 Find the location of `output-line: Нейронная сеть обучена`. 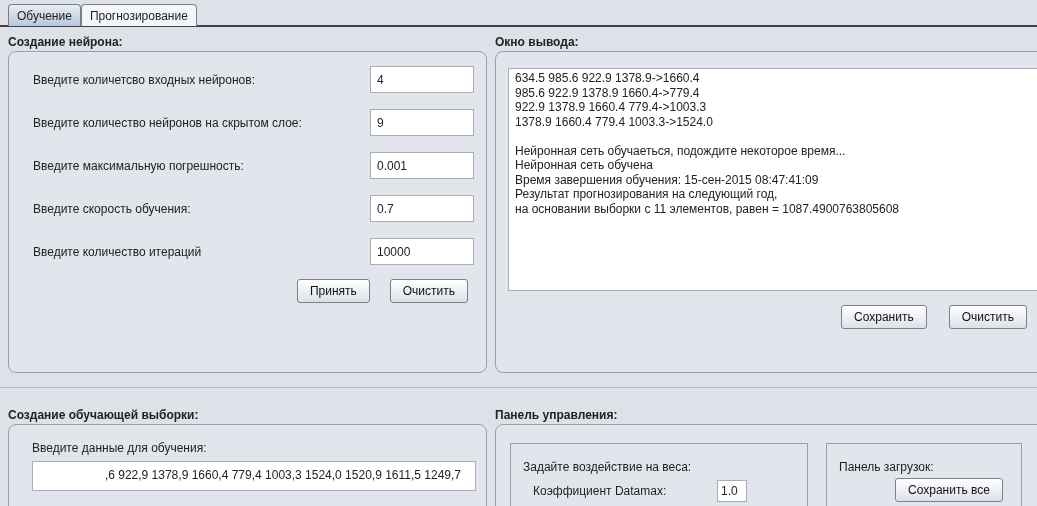

output-line: Нейронная сеть обучена is located at coordinates (585, 165).